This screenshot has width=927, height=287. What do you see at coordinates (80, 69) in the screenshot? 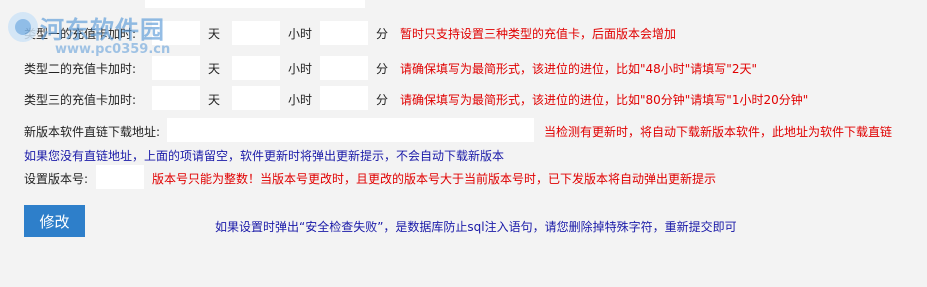
I see `type2-label: 类型二的充值卡加时:` at bounding box center [80, 69].